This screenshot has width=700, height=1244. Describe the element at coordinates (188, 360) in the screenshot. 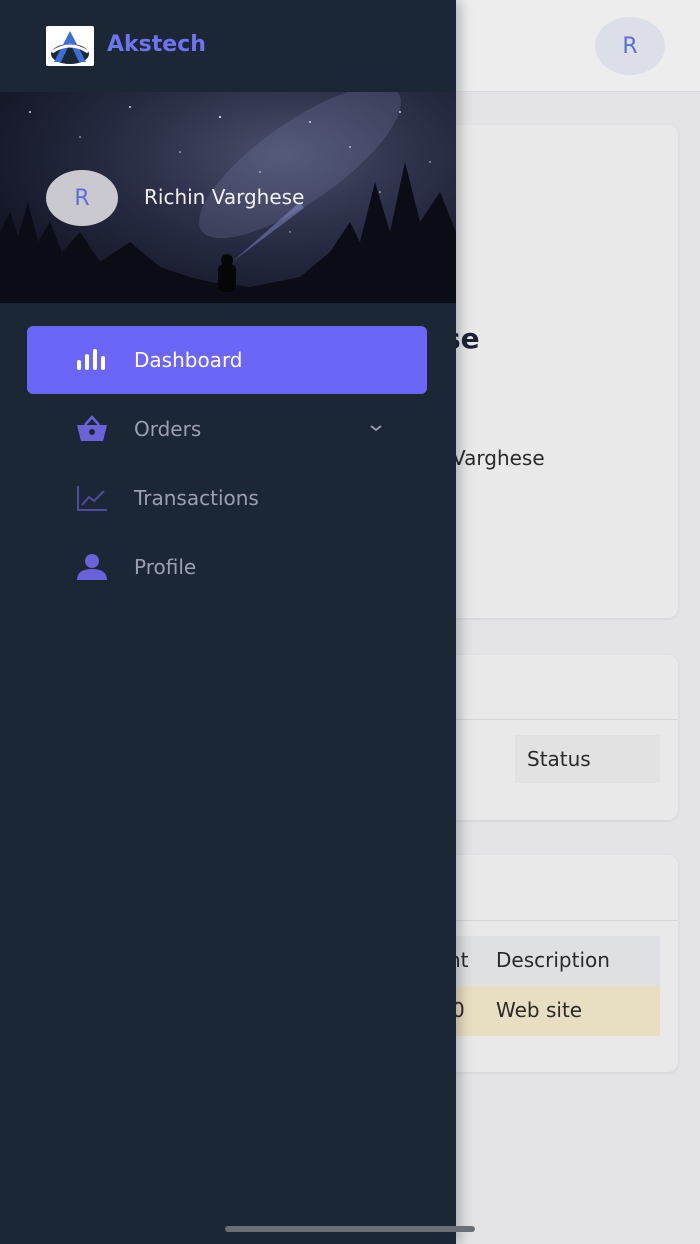

I see `sidebar-item-label: Dashboard` at that location.